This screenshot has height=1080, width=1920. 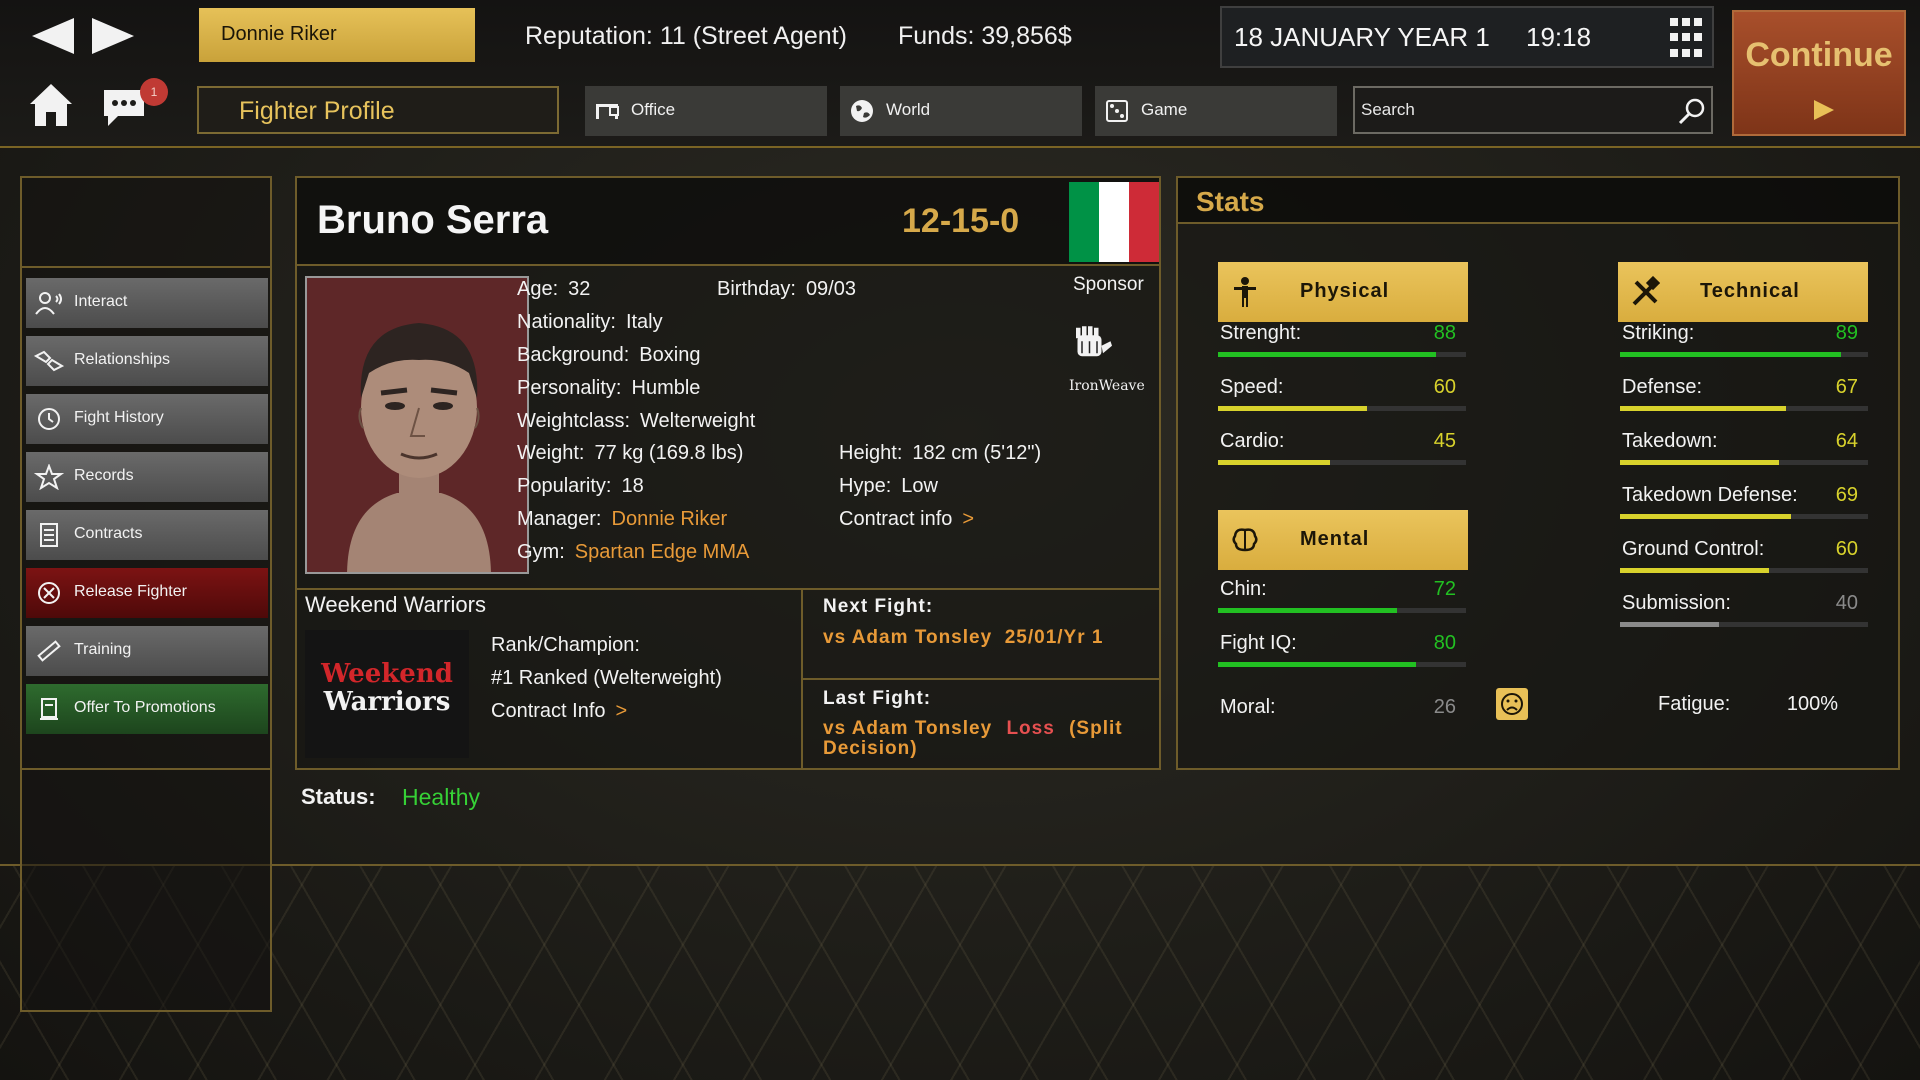 What do you see at coordinates (1694, 704) in the screenshot?
I see `fatigue-label: Fatigue:` at bounding box center [1694, 704].